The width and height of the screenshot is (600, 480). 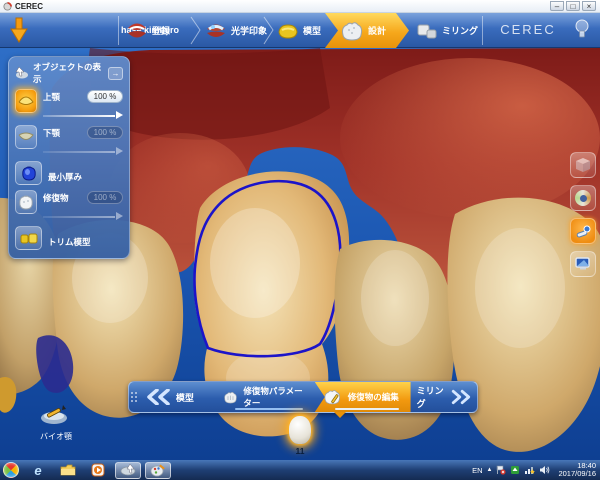 What do you see at coordinates (583, 264) in the screenshot?
I see `display-view-icon` at bounding box center [583, 264].